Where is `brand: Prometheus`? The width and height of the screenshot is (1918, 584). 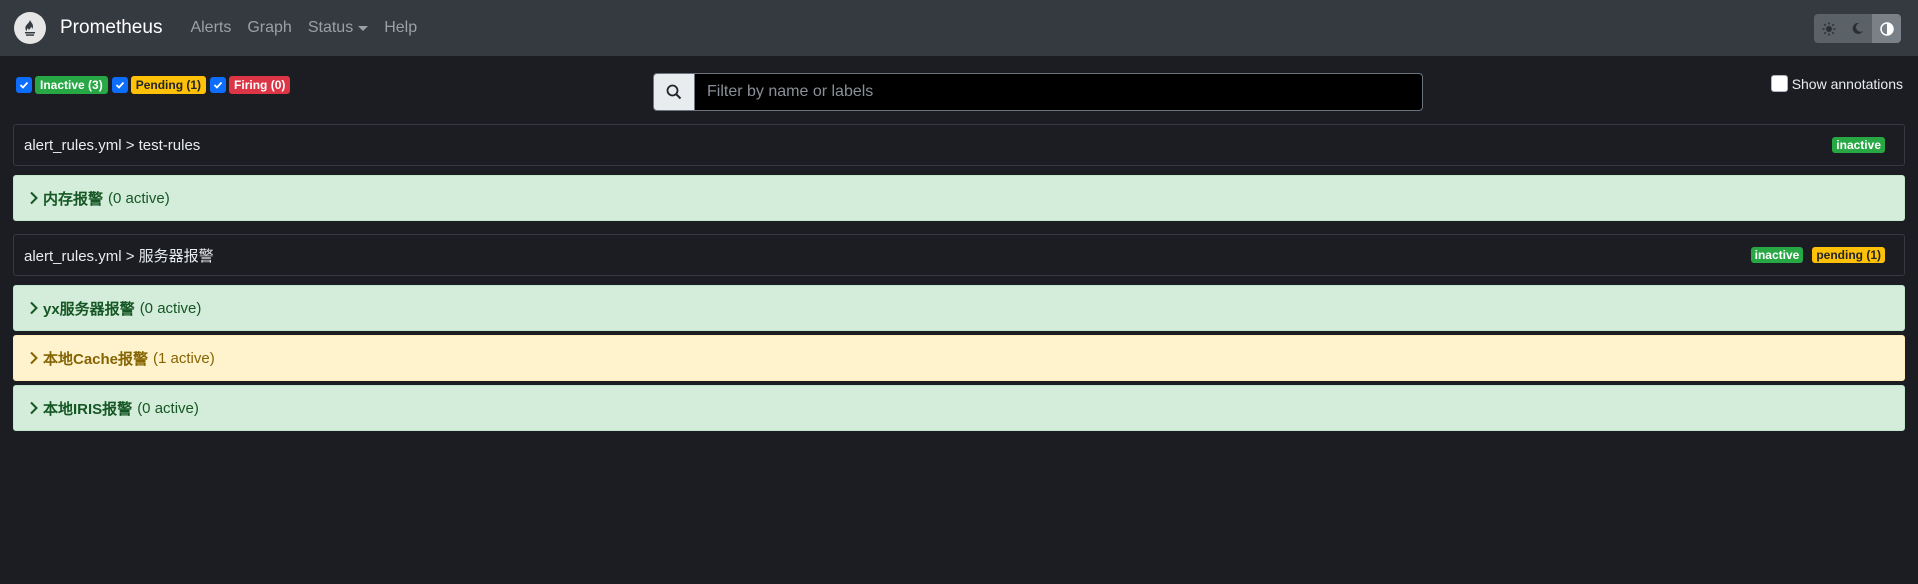 brand: Prometheus is located at coordinates (111, 28).